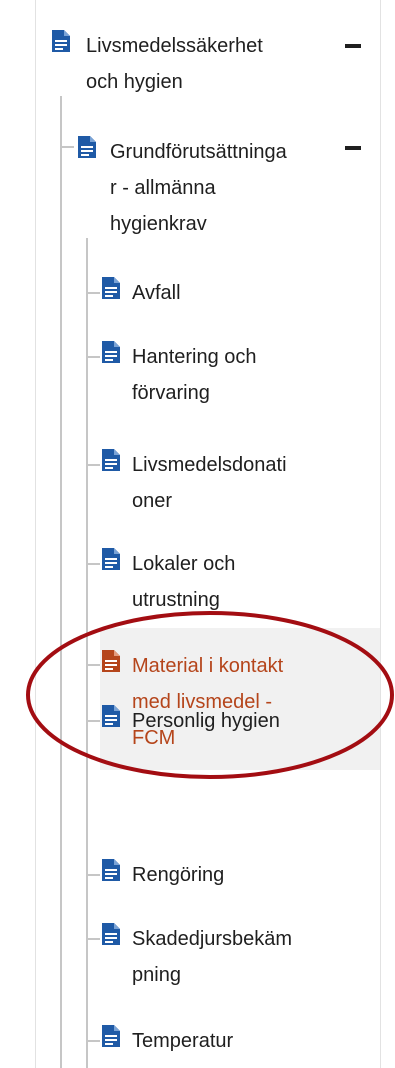 The image size is (395, 1068). I want to click on tree-item-label: Personlig hygien, so click(206, 721).